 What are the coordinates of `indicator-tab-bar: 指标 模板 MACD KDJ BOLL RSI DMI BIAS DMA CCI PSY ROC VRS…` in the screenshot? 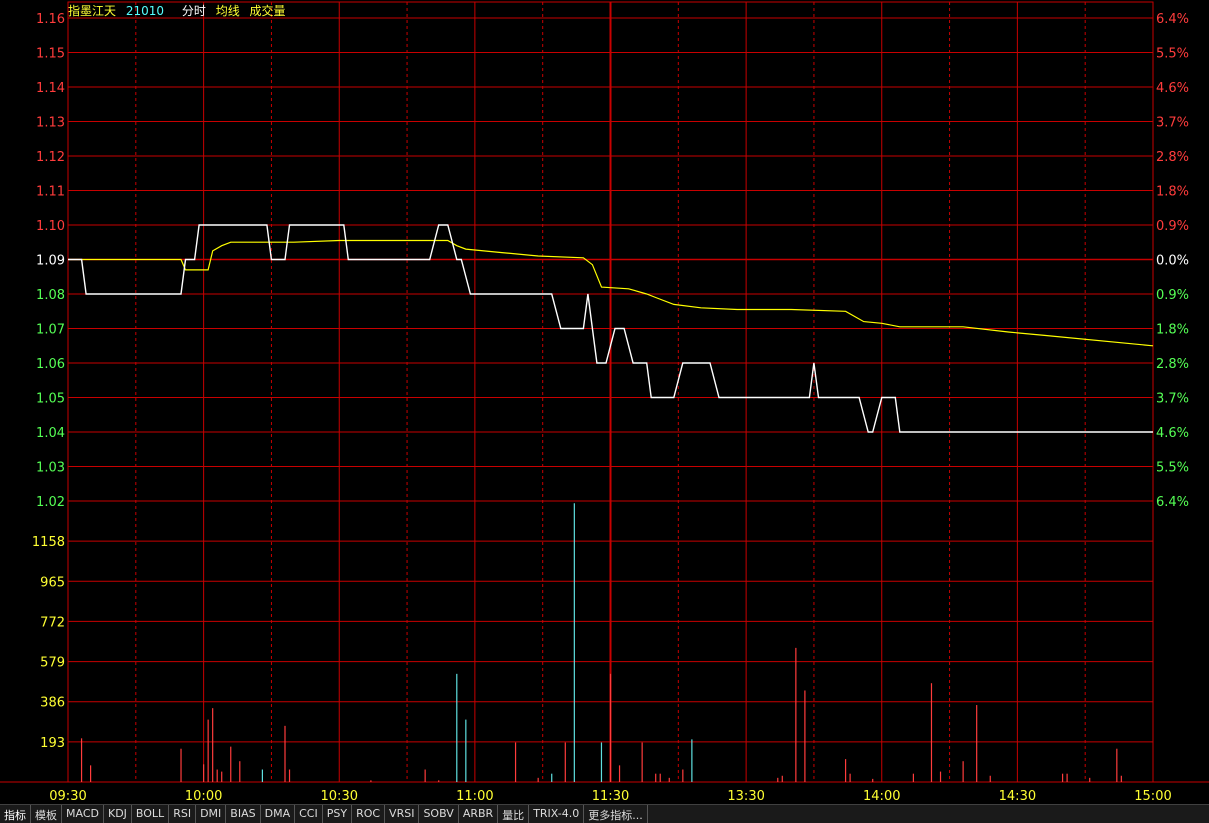 It's located at (604, 813).